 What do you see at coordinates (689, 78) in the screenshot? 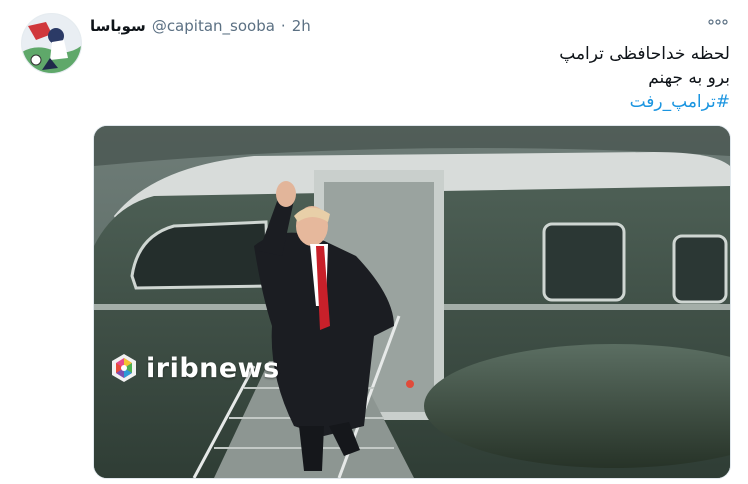
I see `tweet-text-line-2: برو به جهنم` at bounding box center [689, 78].